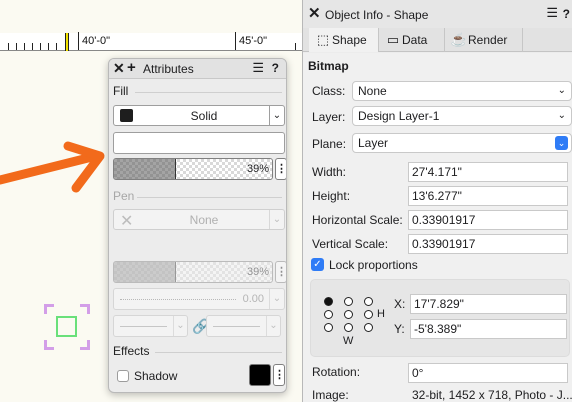 This screenshot has width=572, height=402. Describe the element at coordinates (323, 39) in the screenshot. I see `shape-icon: ⬚` at that location.